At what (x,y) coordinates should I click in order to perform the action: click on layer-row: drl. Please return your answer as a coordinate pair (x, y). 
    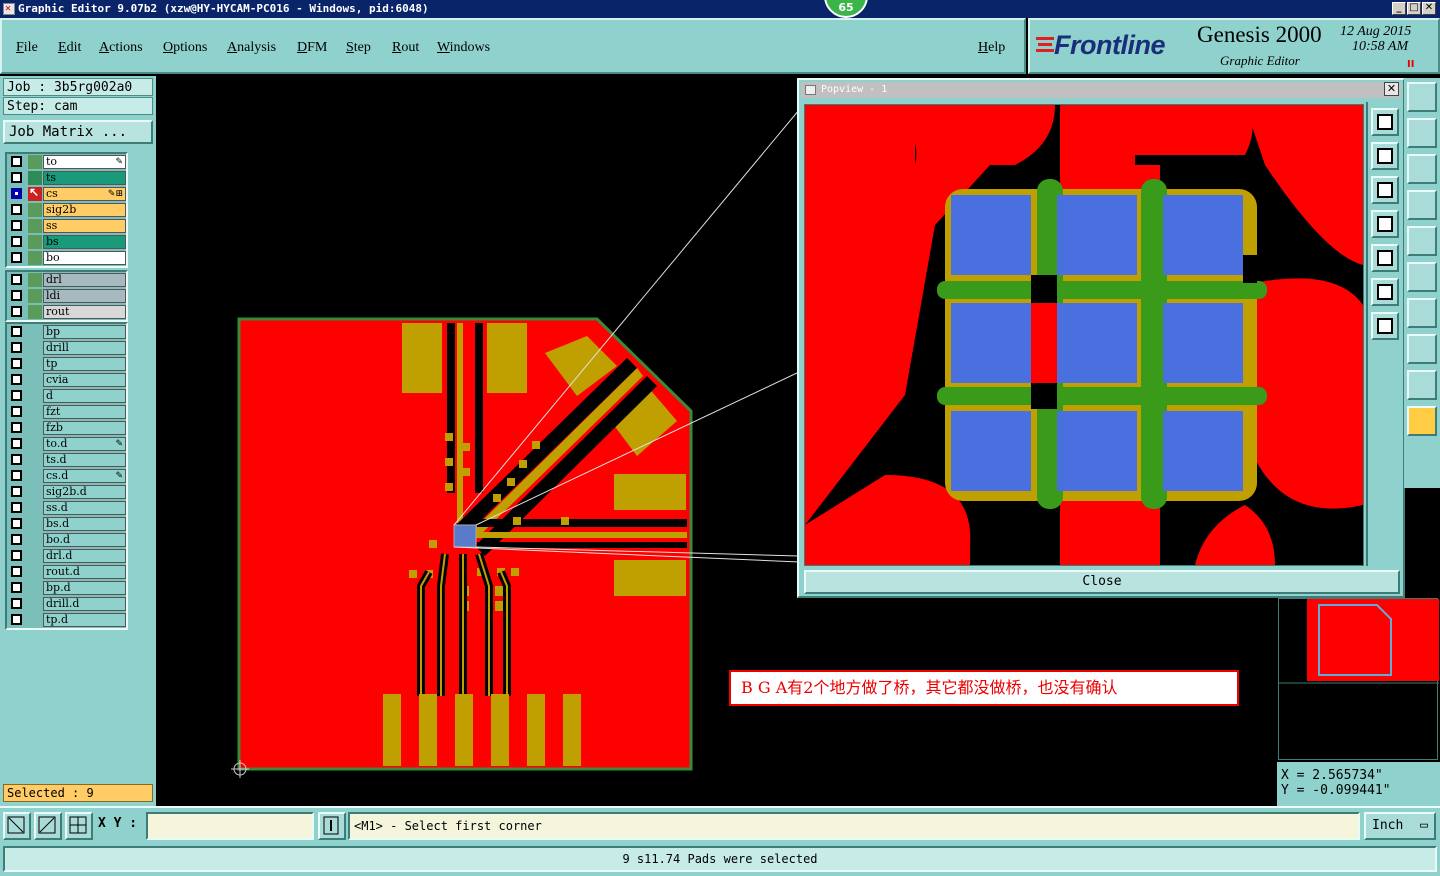
    Looking at the image, I should click on (66, 280).